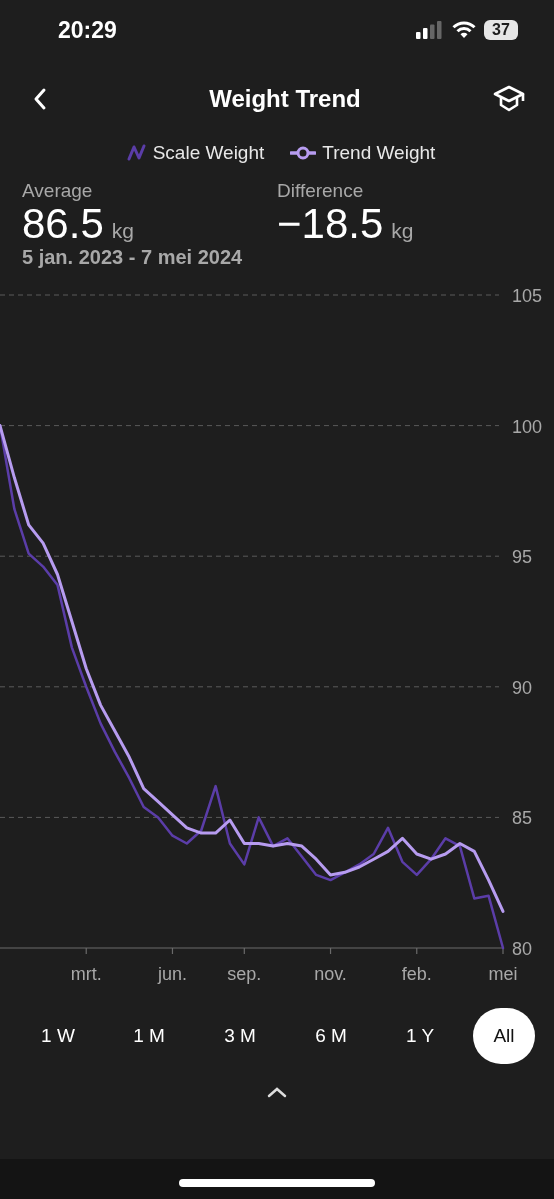 The image size is (554, 1199). I want to click on range-button: 6 M, so click(331, 1036).